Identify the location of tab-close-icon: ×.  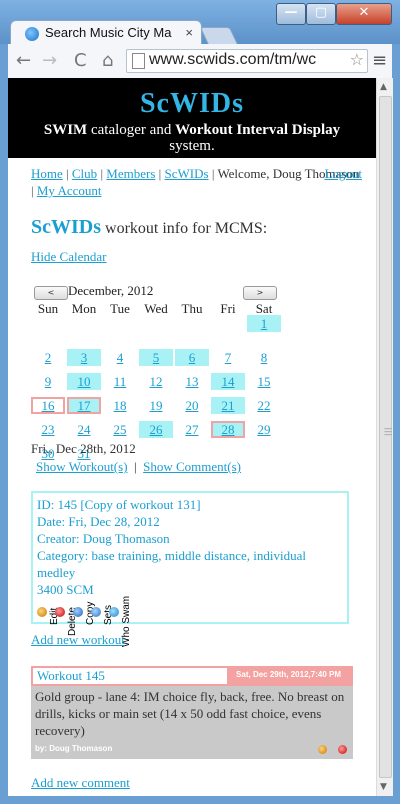
(189, 32).